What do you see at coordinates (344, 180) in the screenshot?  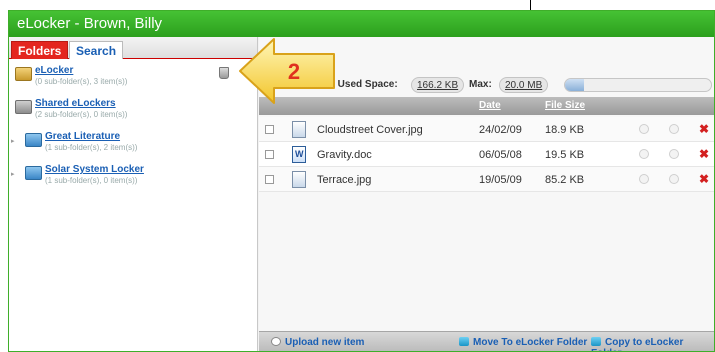 I see `file-name: Terrace.jpg` at bounding box center [344, 180].